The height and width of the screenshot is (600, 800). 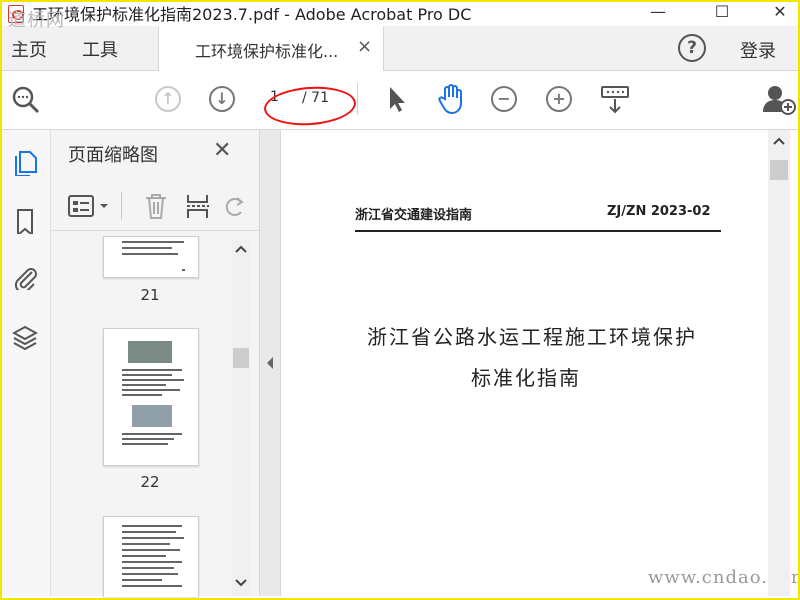 I want to click on panel-toolbar-divider, so click(x=121, y=206).